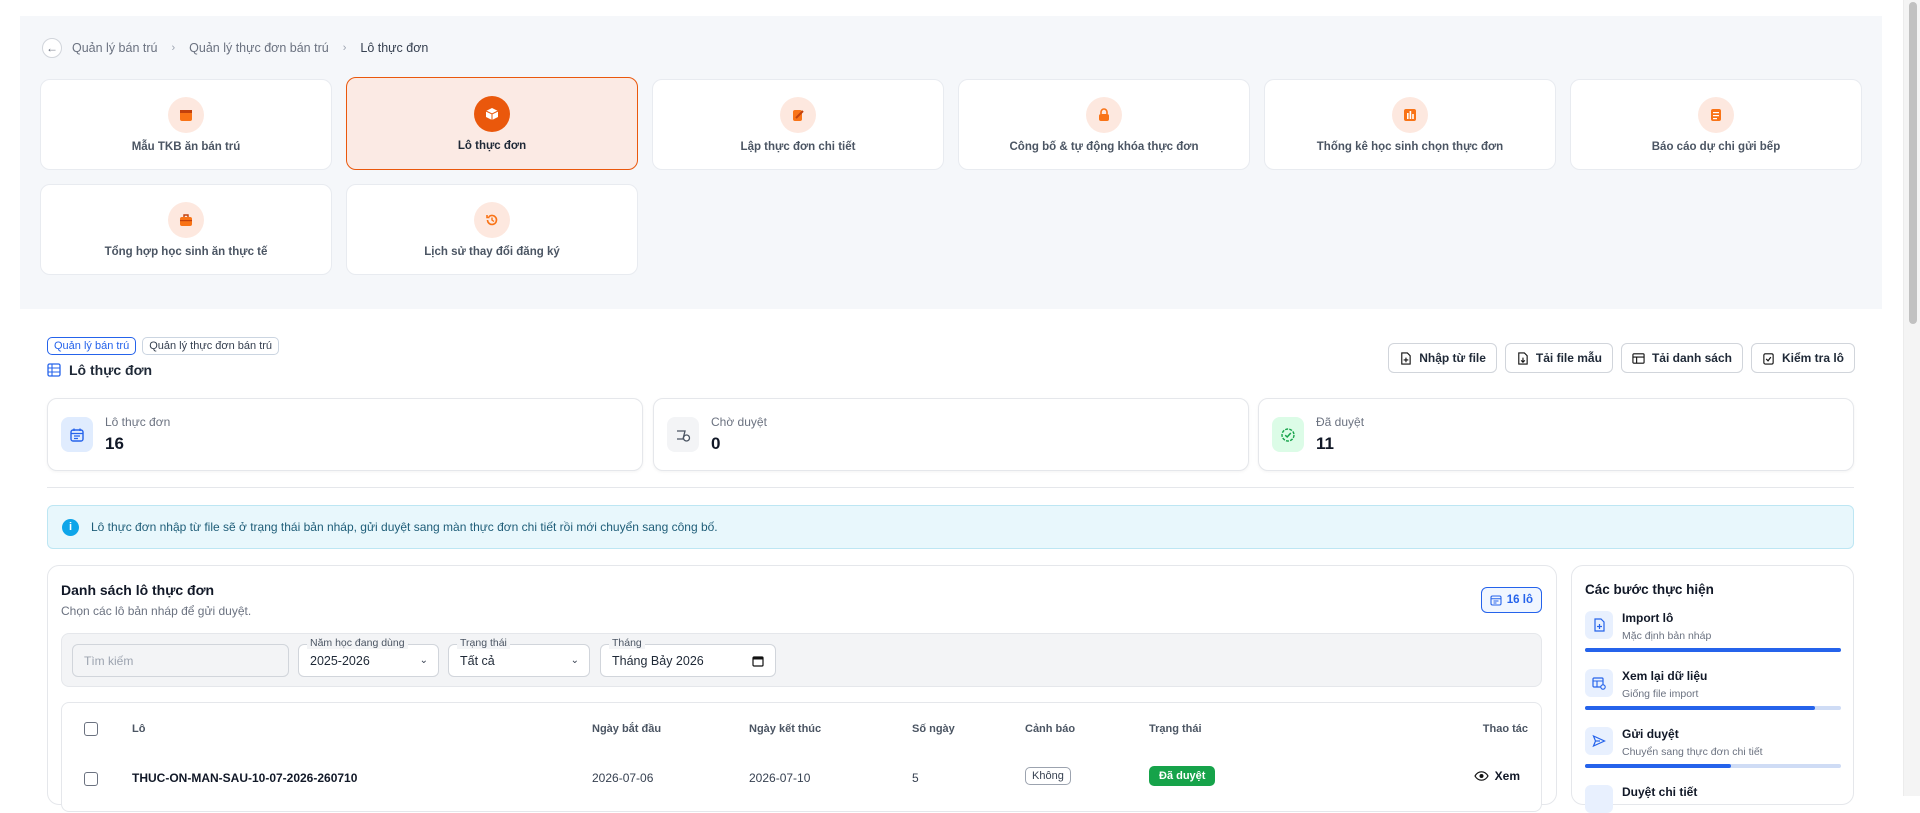 The image size is (1920, 813). Describe the element at coordinates (345, 434) in the screenshot. I see `stat-card-total: Lô thực đơn 16` at that location.